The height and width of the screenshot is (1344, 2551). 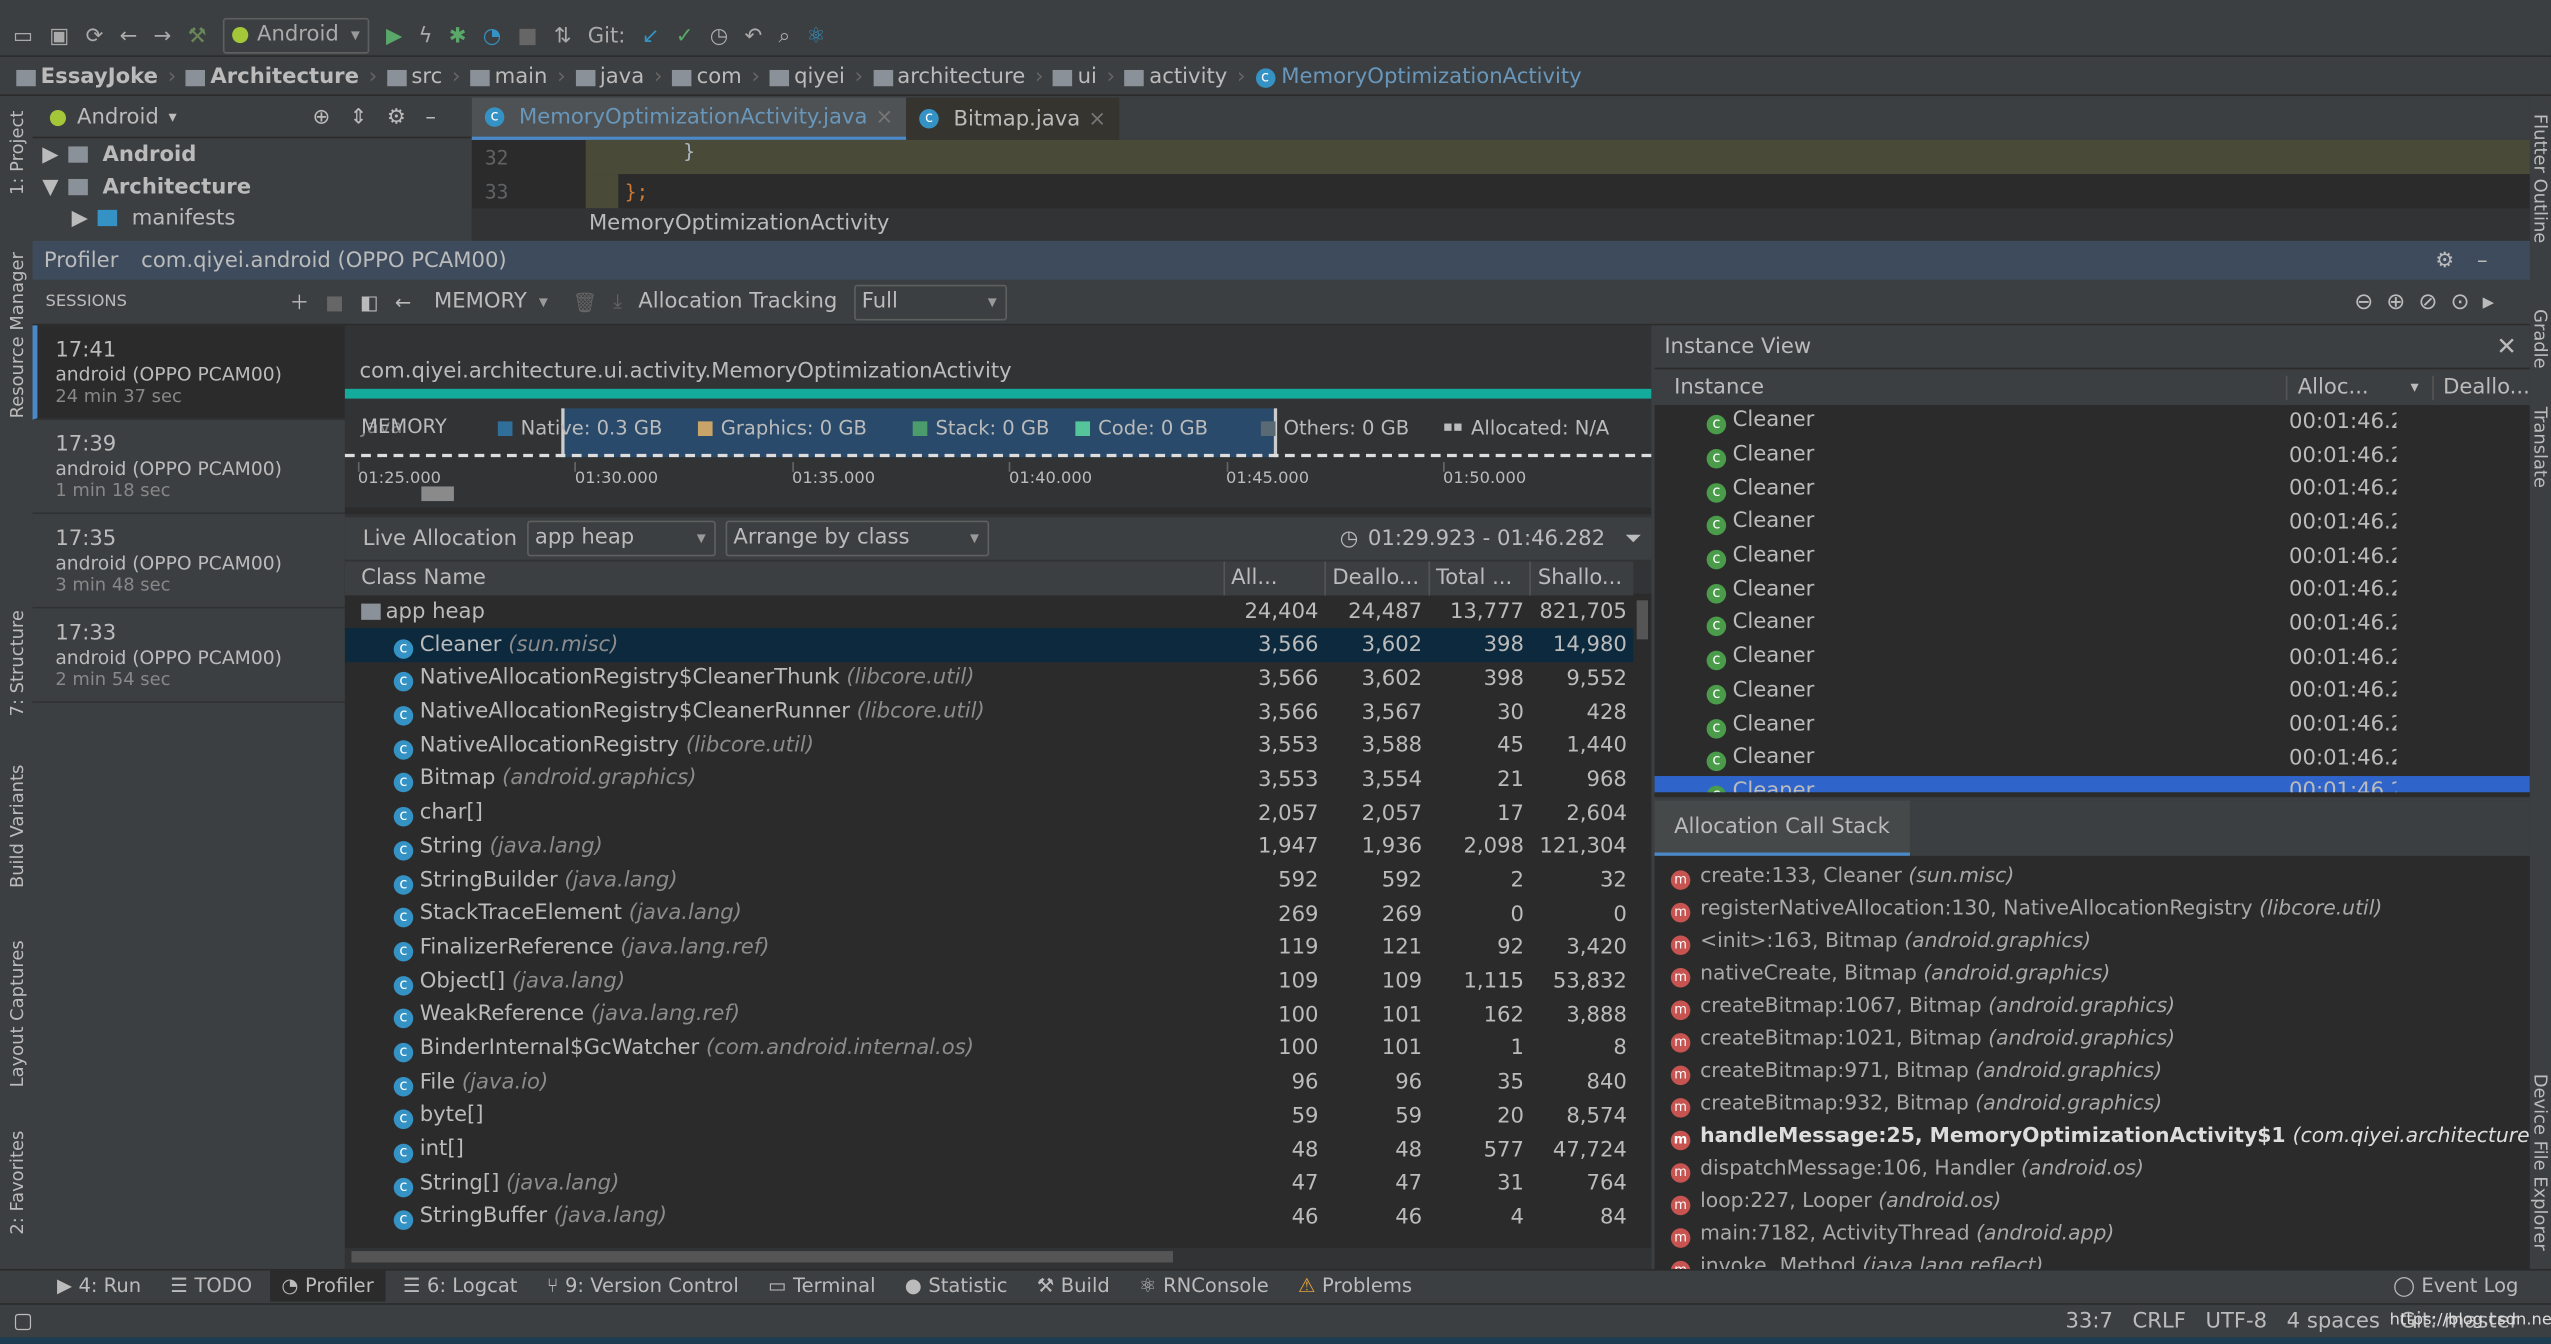 What do you see at coordinates (23, 1321) in the screenshot?
I see `toggle-tool-windows-icon: ▢` at bounding box center [23, 1321].